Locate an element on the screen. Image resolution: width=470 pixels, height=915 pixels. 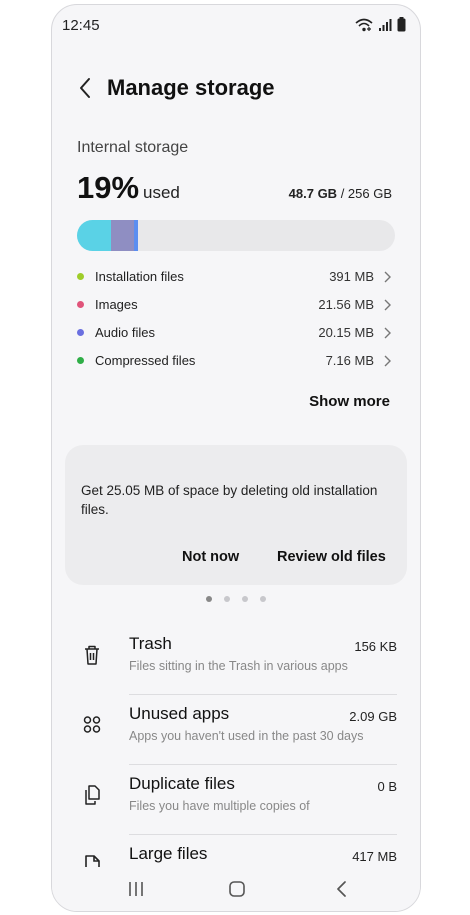
usage-percent: 19% is located at coordinates (108, 187).